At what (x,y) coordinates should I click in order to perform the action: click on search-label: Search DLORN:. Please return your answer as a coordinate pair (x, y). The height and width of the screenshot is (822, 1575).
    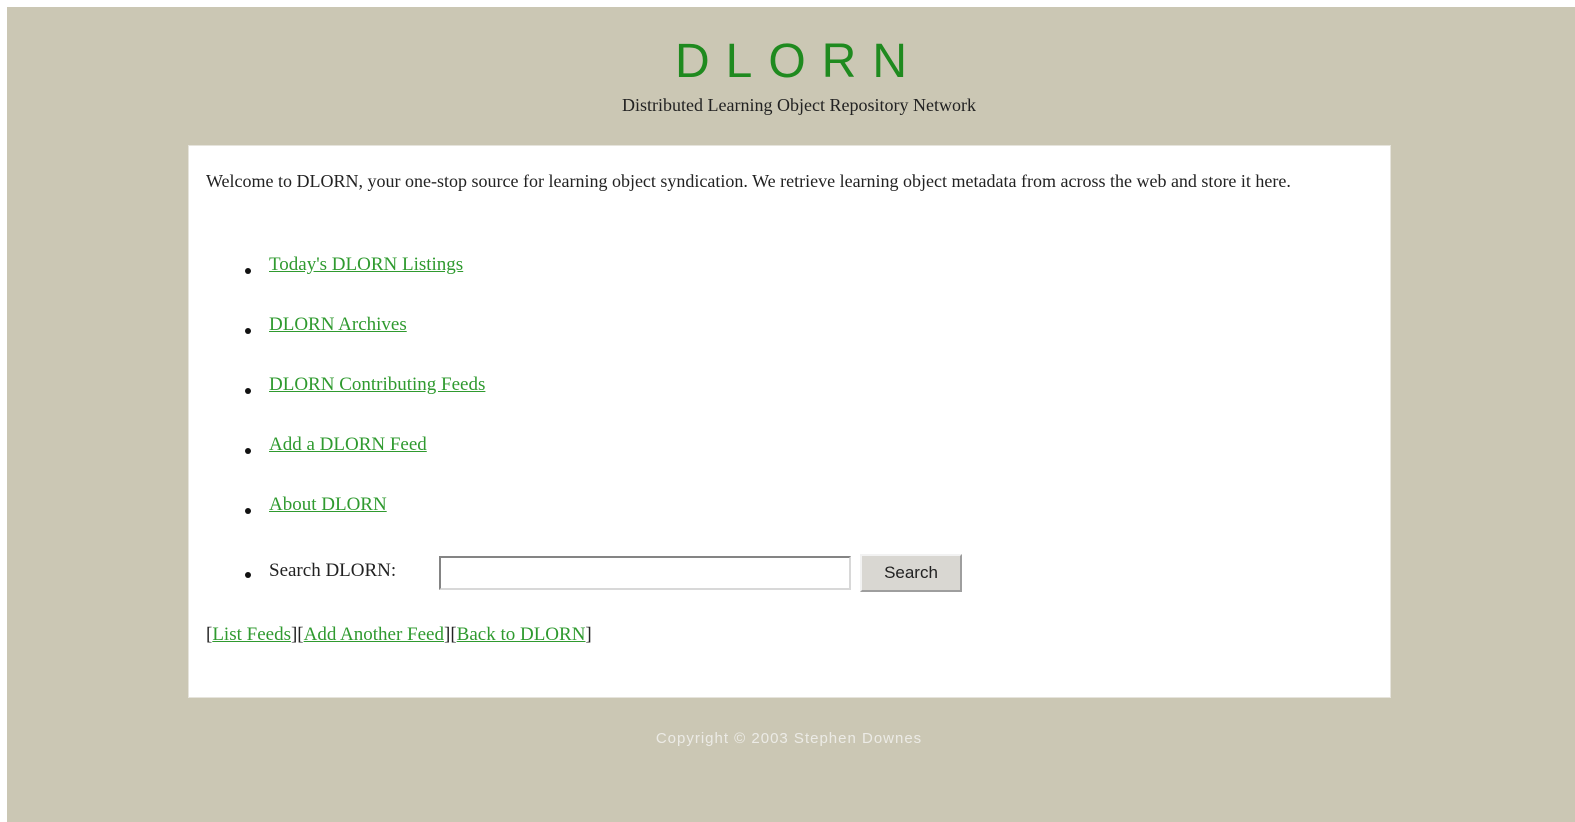
    Looking at the image, I should click on (333, 570).